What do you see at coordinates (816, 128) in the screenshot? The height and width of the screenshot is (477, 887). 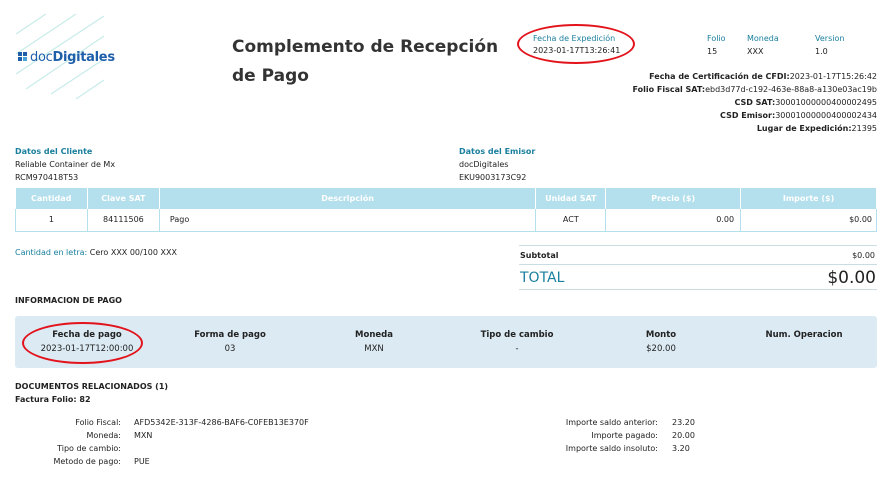 I see `cert-row: Lugar de Expedición:21395` at bounding box center [816, 128].